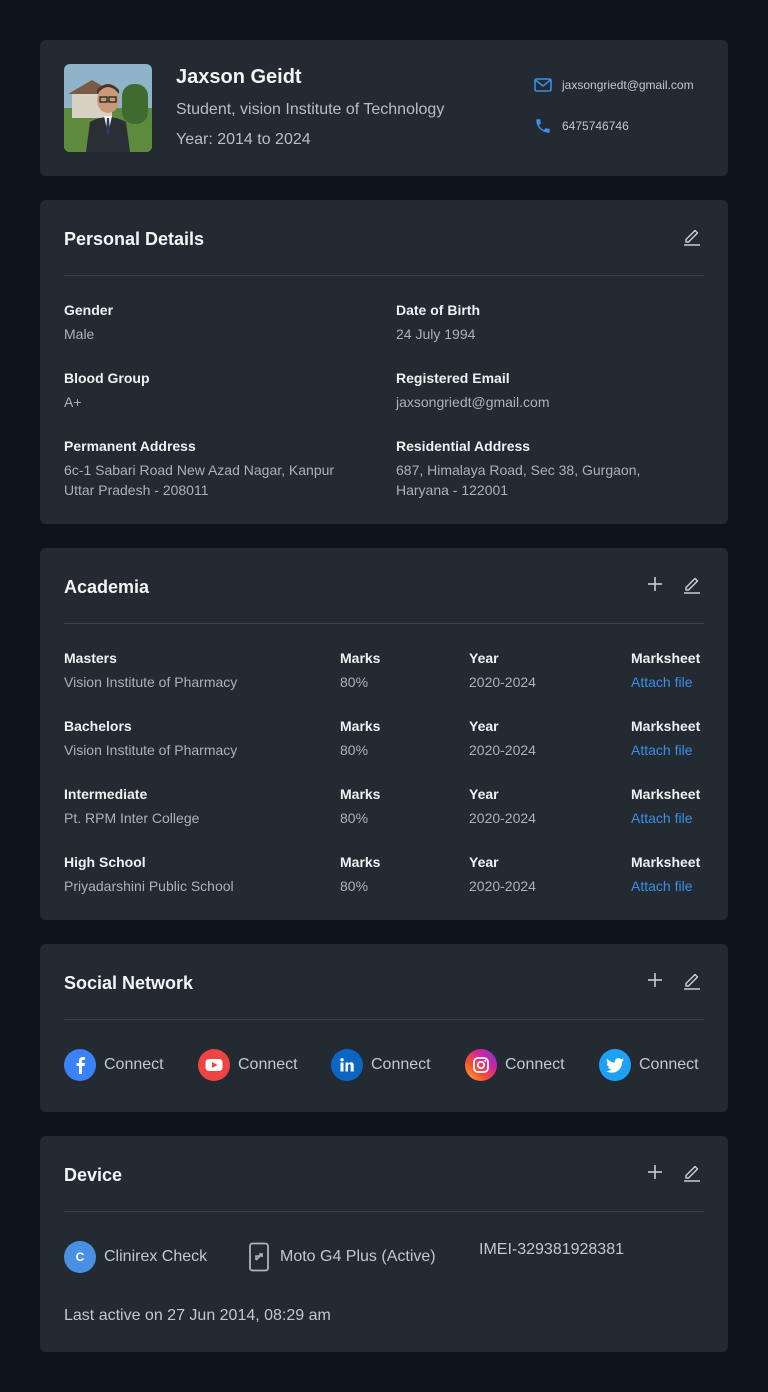  Describe the element at coordinates (107, 378) in the screenshot. I see `blood-group-label: Blood Group` at that location.